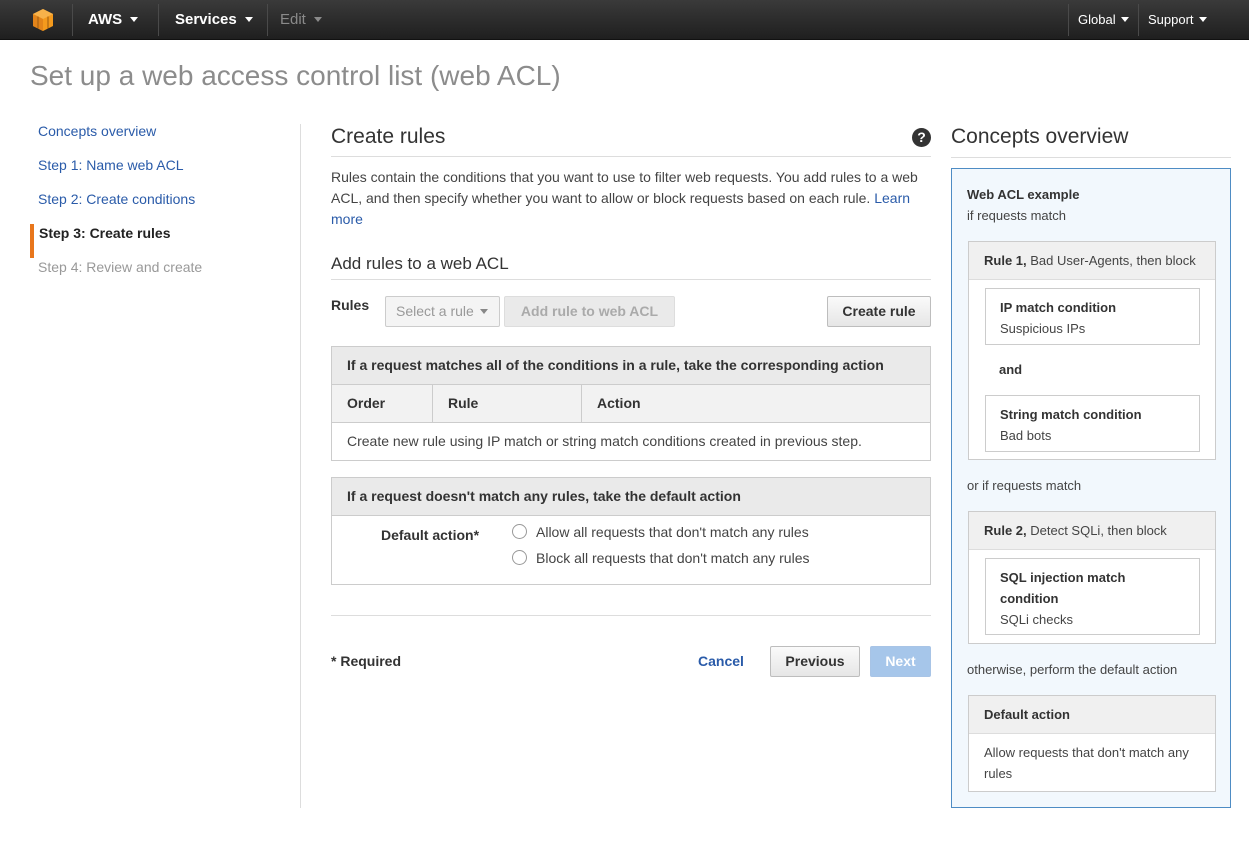 The image size is (1249, 844). Describe the element at coordinates (206, 19) in the screenshot. I see `services-menu-label: Services` at that location.